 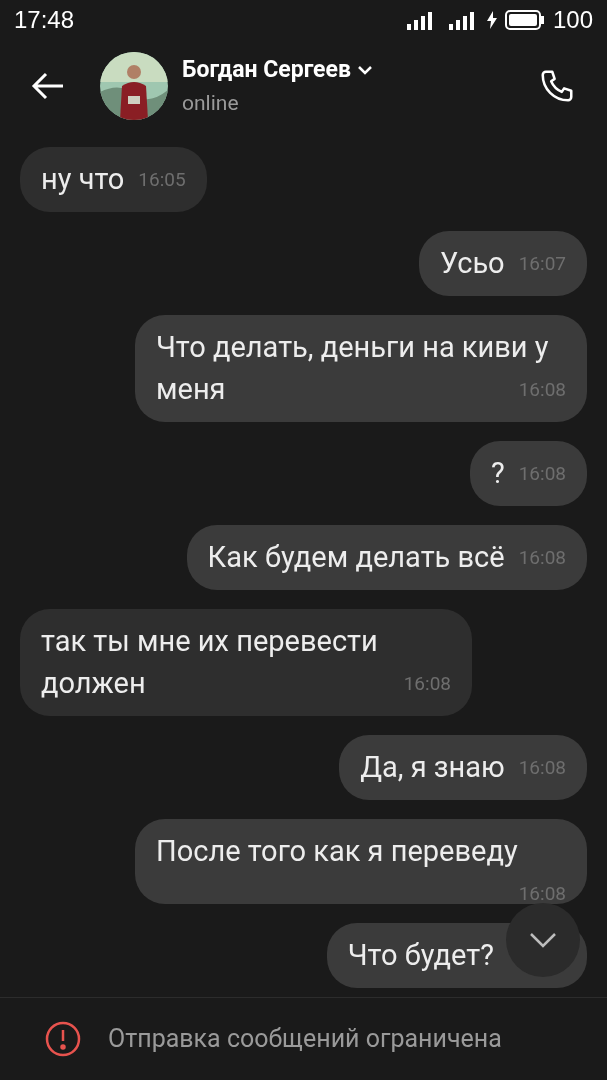 What do you see at coordinates (113, 179) in the screenshot?
I see `incoming-message: ну что 16:05` at bounding box center [113, 179].